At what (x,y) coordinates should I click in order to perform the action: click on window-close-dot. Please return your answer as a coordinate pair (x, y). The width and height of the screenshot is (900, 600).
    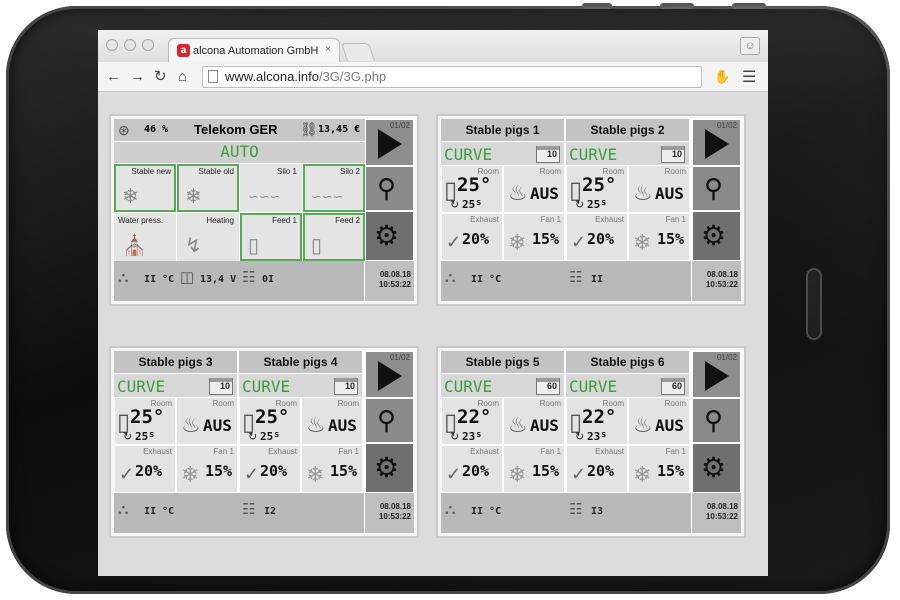
    Looking at the image, I should click on (112, 45).